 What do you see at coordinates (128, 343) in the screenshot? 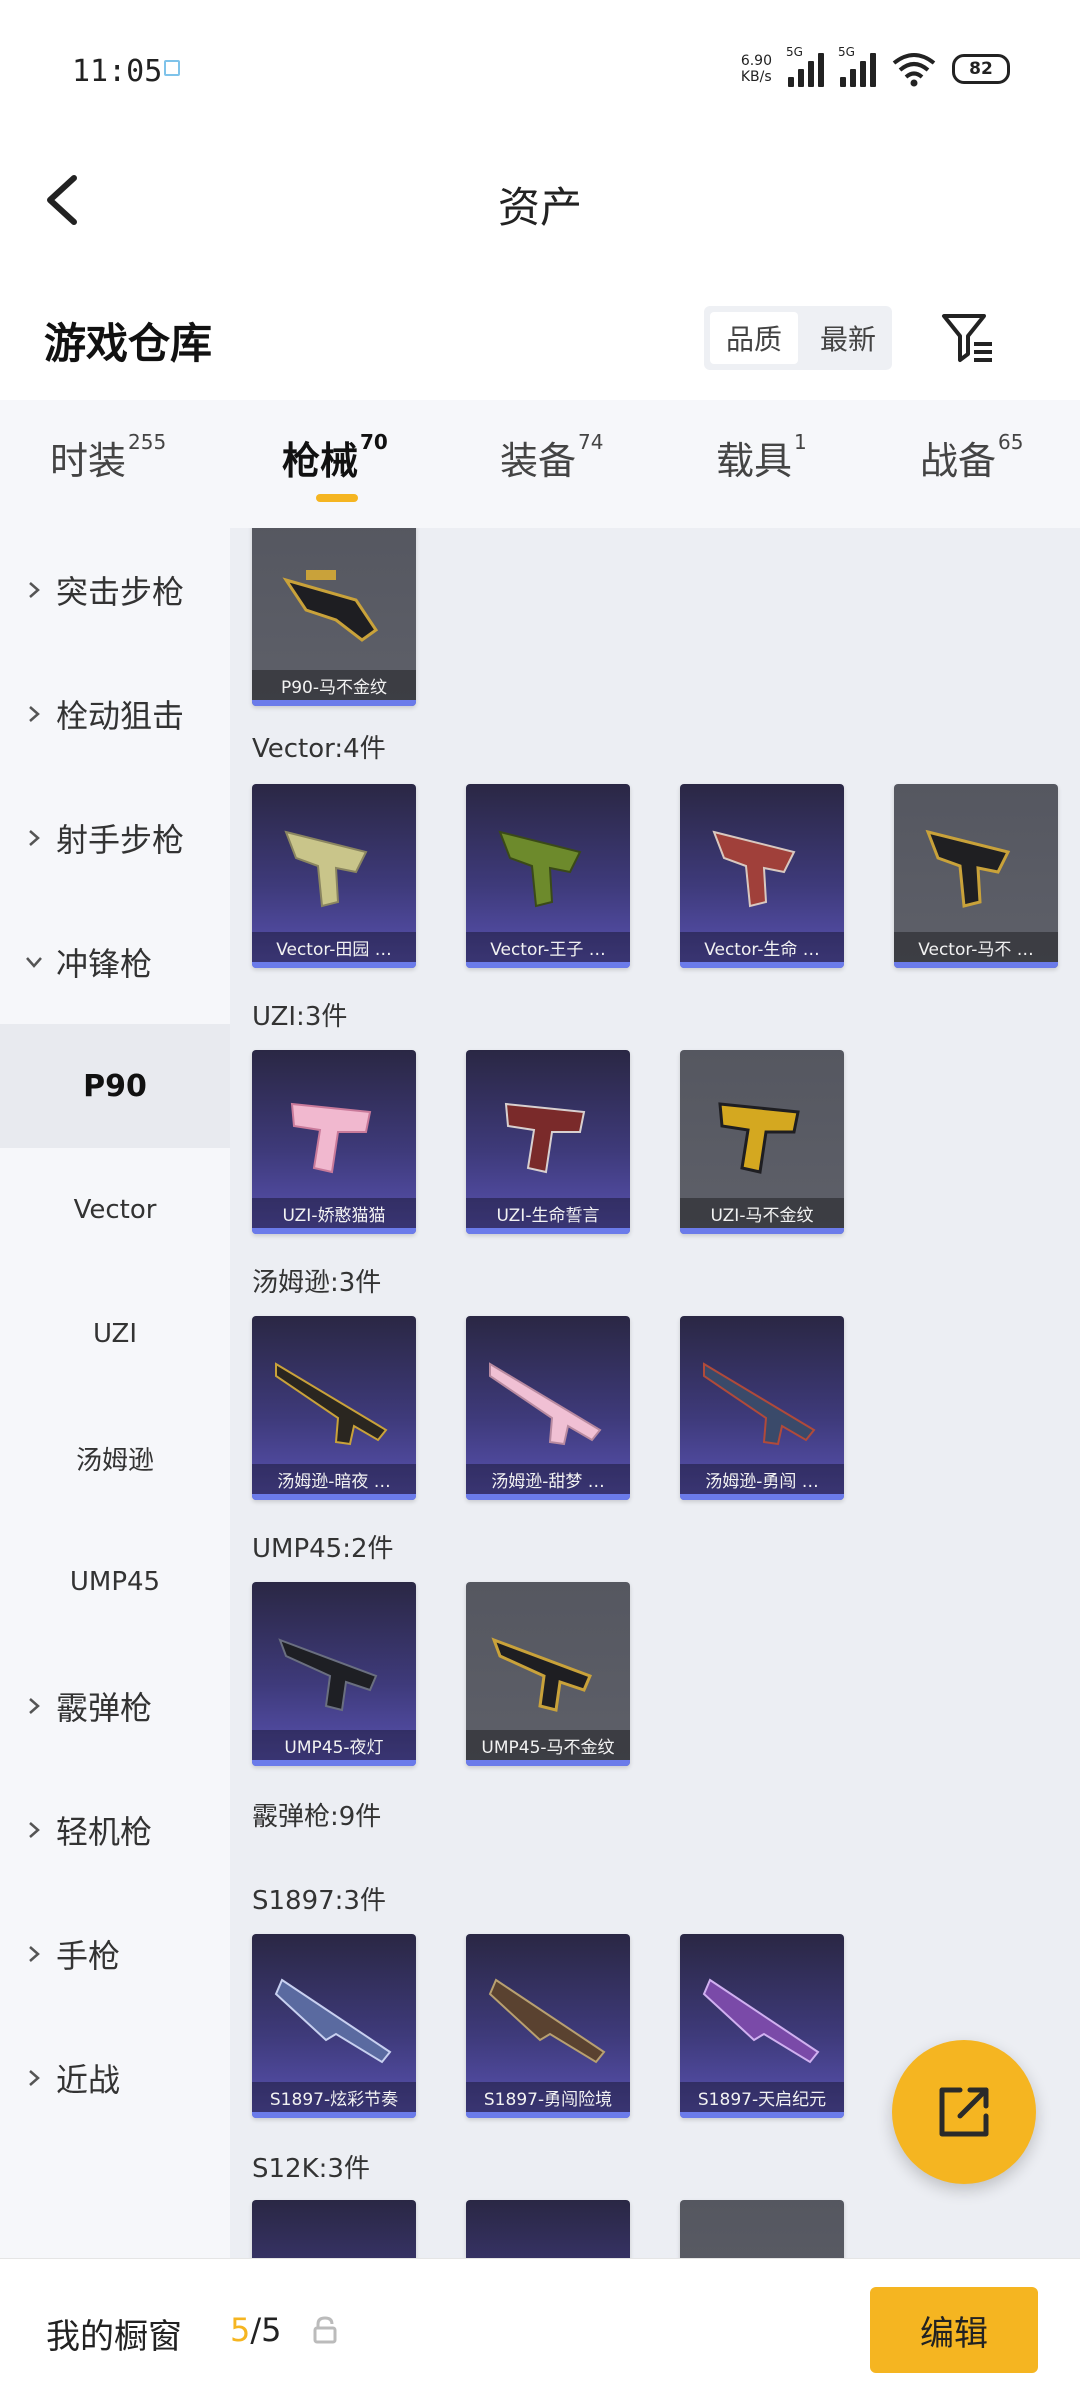
I see `warehouse-title: 游戏仓库` at bounding box center [128, 343].